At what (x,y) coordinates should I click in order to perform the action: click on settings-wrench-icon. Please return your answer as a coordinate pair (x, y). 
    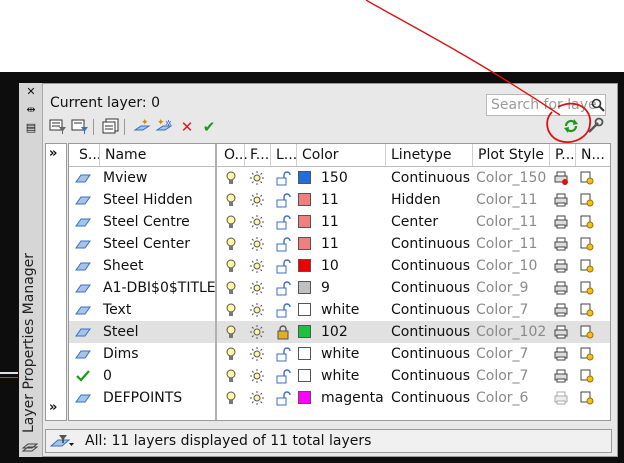
    Looking at the image, I should click on (595, 126).